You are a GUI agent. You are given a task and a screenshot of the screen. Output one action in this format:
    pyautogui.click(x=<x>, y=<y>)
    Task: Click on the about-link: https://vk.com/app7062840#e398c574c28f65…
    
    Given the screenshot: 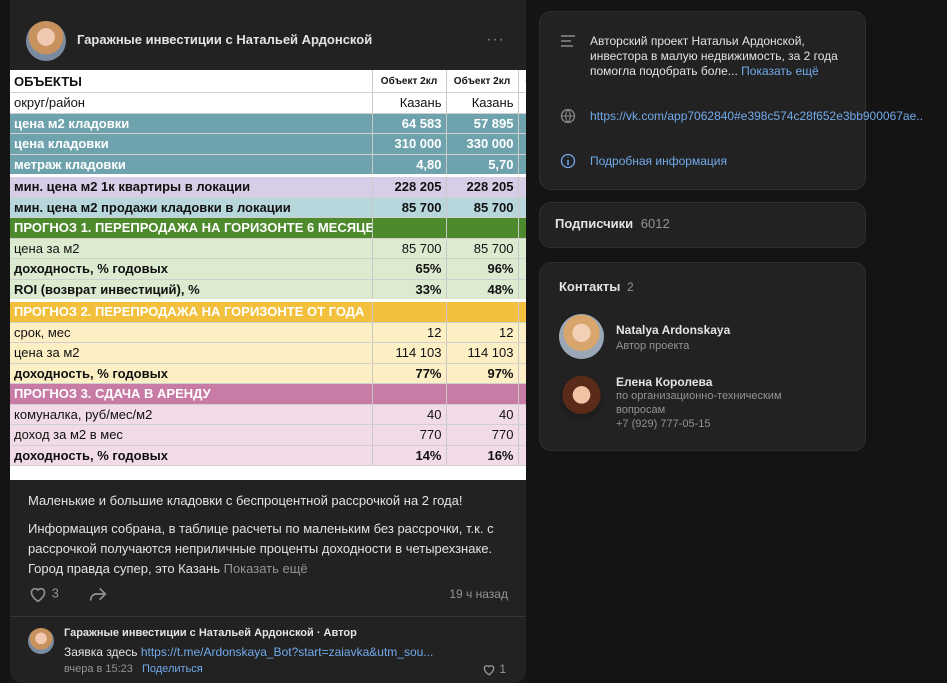 What is the action you would take?
    pyautogui.click(x=756, y=116)
    